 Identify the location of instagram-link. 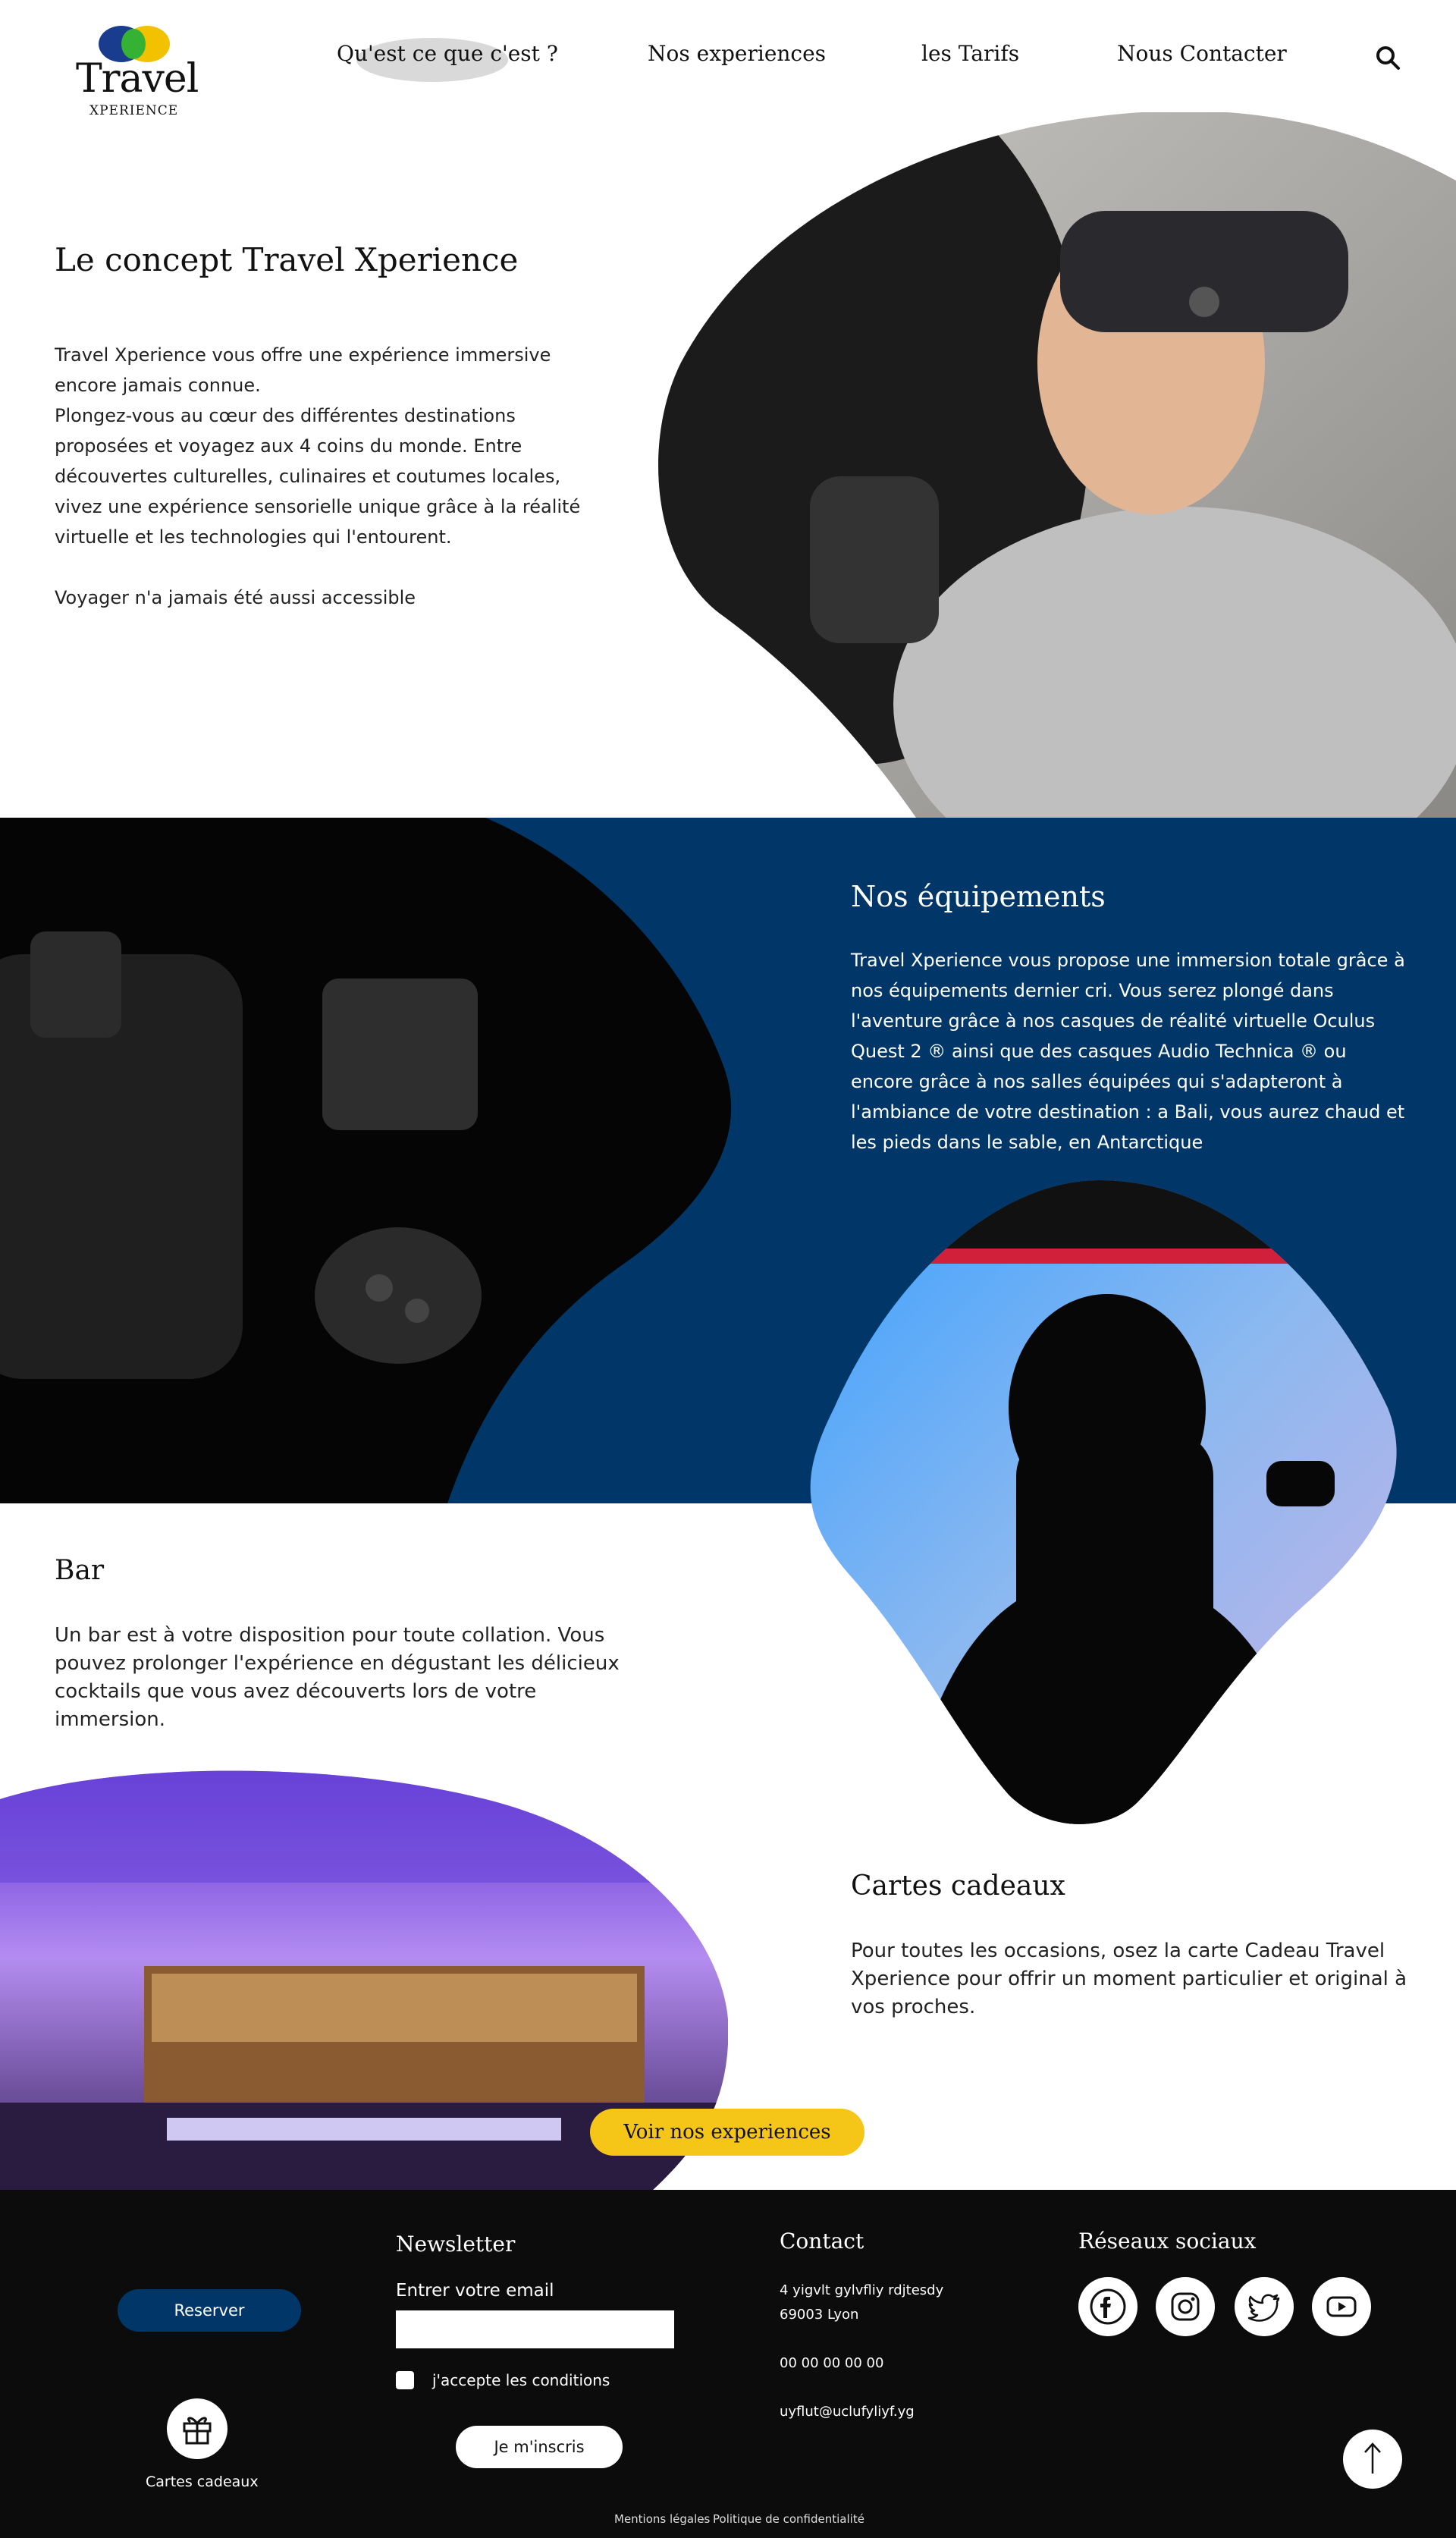
(1185, 2306).